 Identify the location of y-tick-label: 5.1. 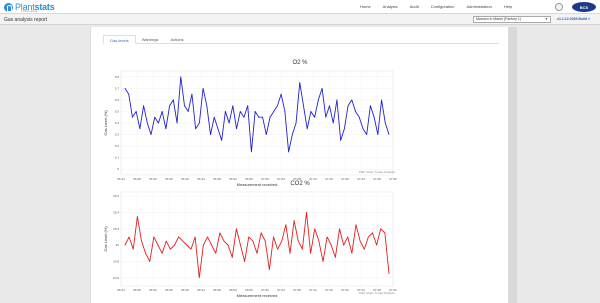
(117, 158).